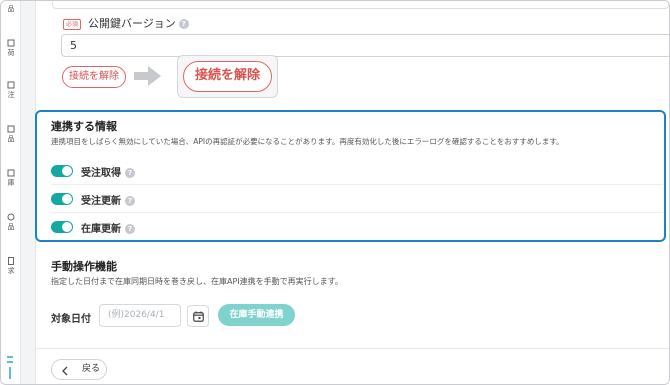  I want to click on target-date-input: (例)2026/4/1, so click(140, 315).